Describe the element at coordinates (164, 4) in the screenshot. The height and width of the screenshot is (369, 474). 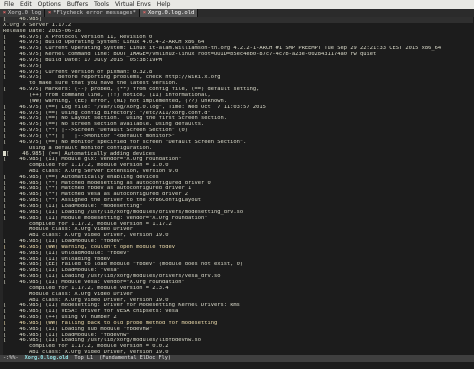
I see `menu-help: Help` at that location.